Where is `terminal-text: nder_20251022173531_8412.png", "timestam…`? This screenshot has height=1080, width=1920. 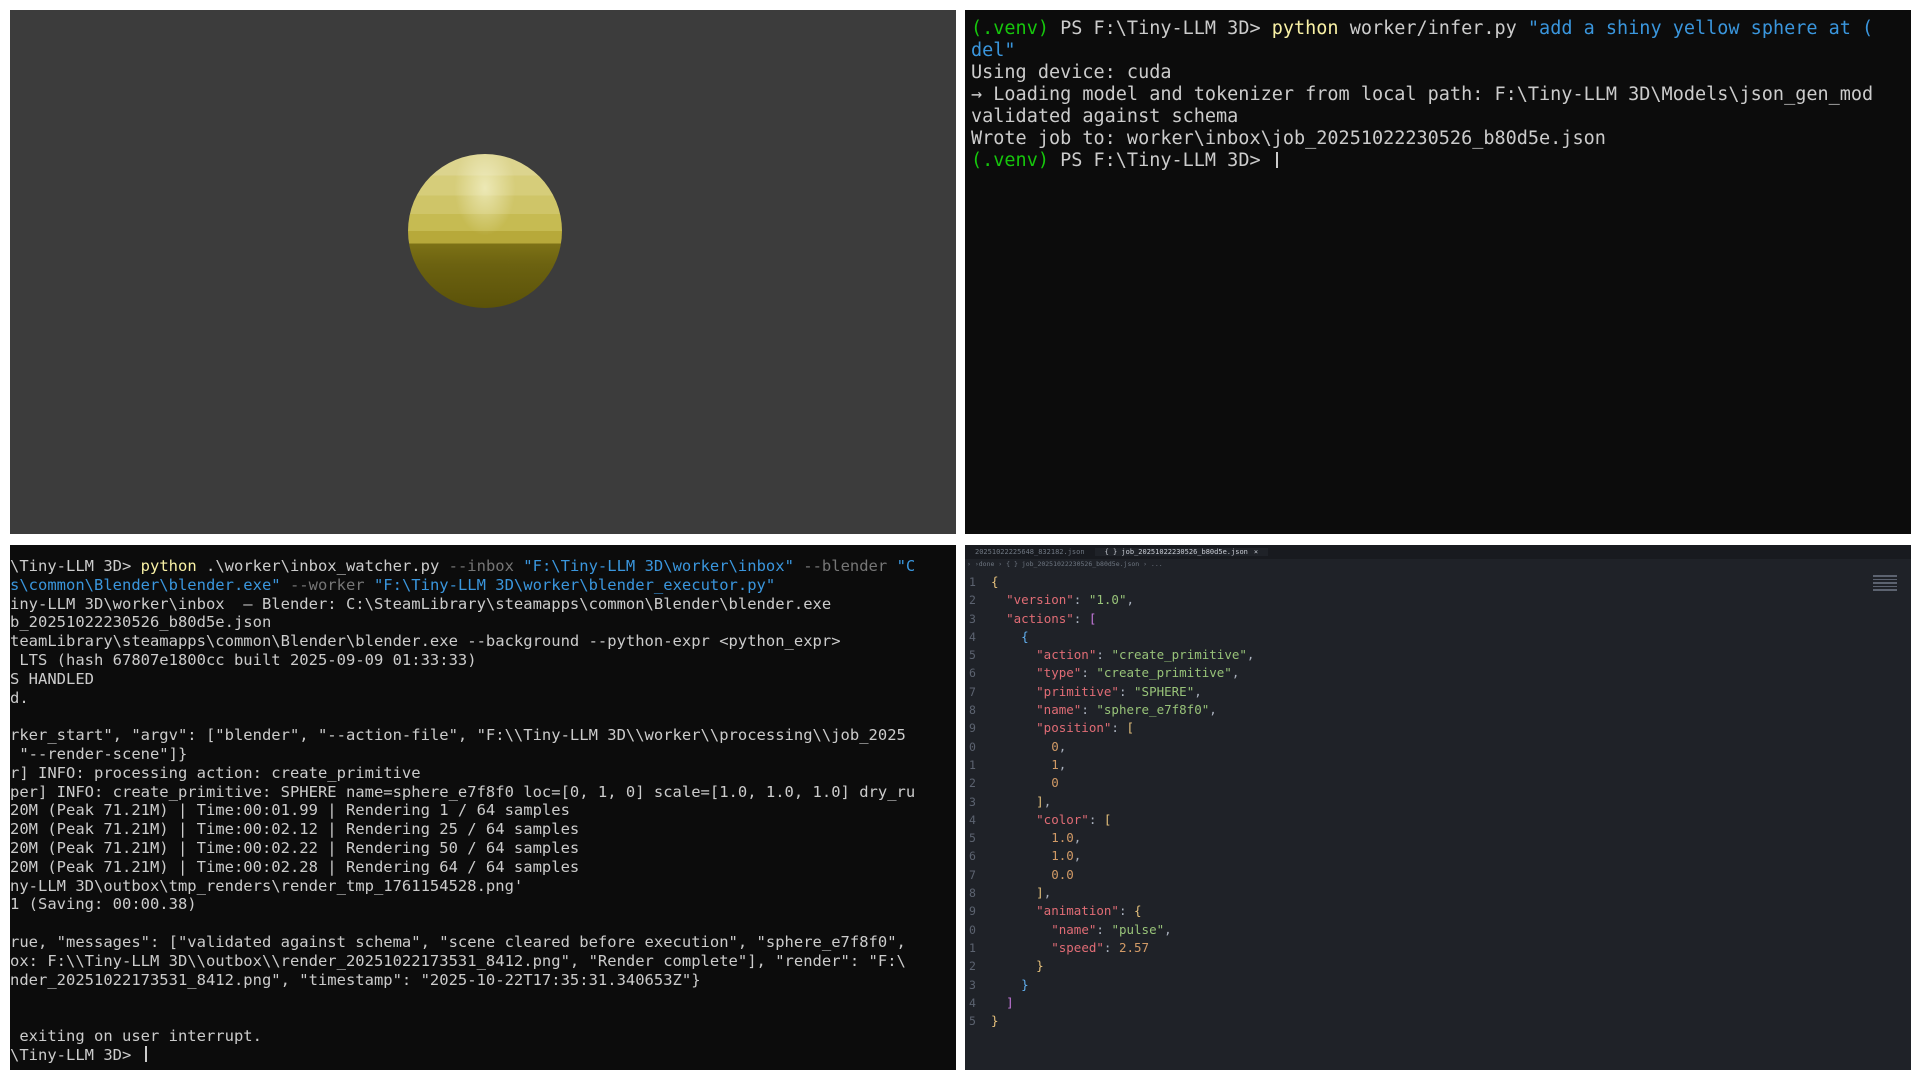 terminal-text: nder_20251022173531_8412.png", "timestam… is located at coordinates (355, 979).